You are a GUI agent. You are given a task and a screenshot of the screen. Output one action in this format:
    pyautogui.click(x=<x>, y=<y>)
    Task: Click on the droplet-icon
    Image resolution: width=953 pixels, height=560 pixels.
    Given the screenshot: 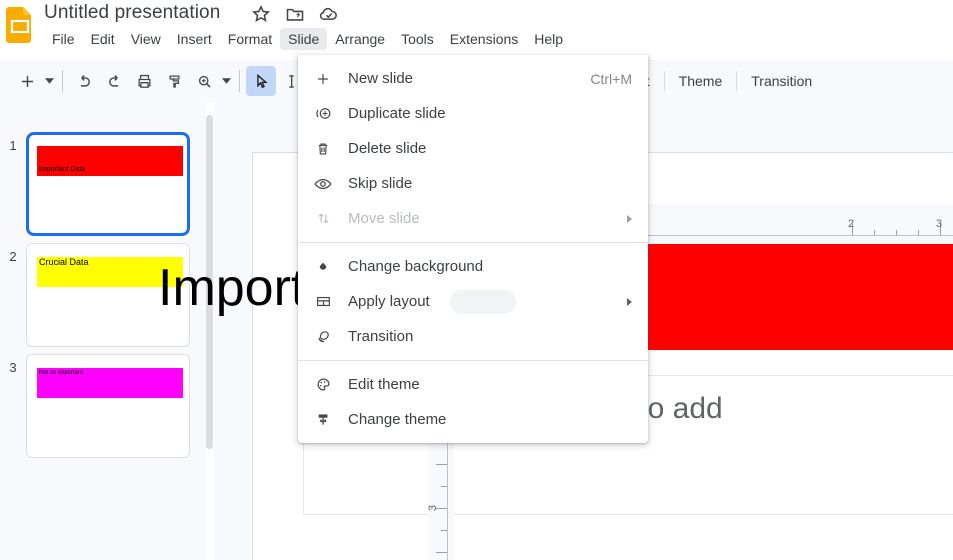 What is the action you would take?
    pyautogui.click(x=323, y=267)
    